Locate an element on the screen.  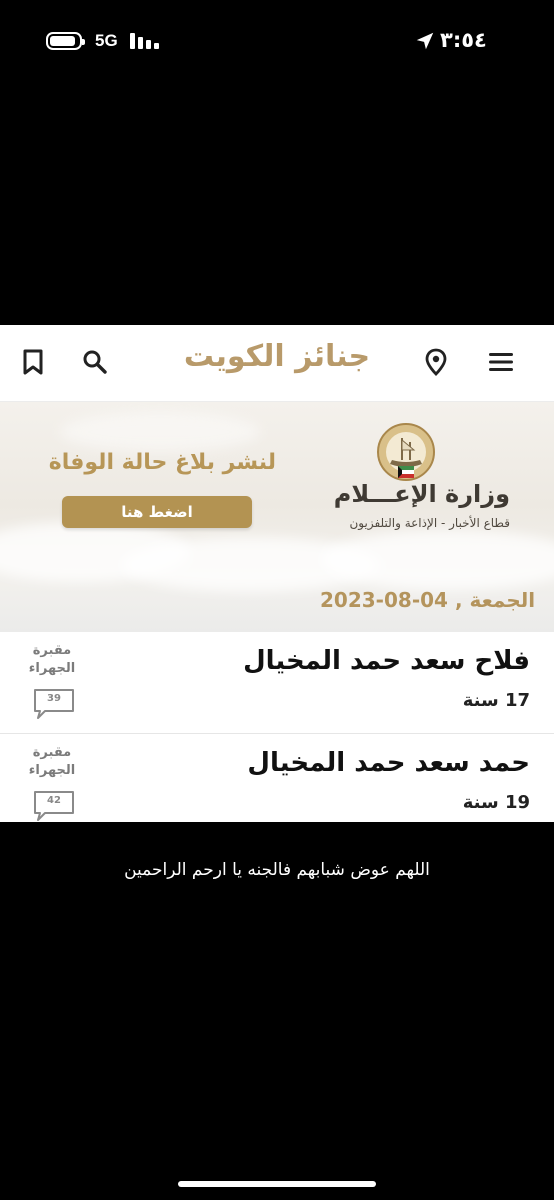
deceased-name: فلاح سعد حمد المخيال is located at coordinates (386, 661).